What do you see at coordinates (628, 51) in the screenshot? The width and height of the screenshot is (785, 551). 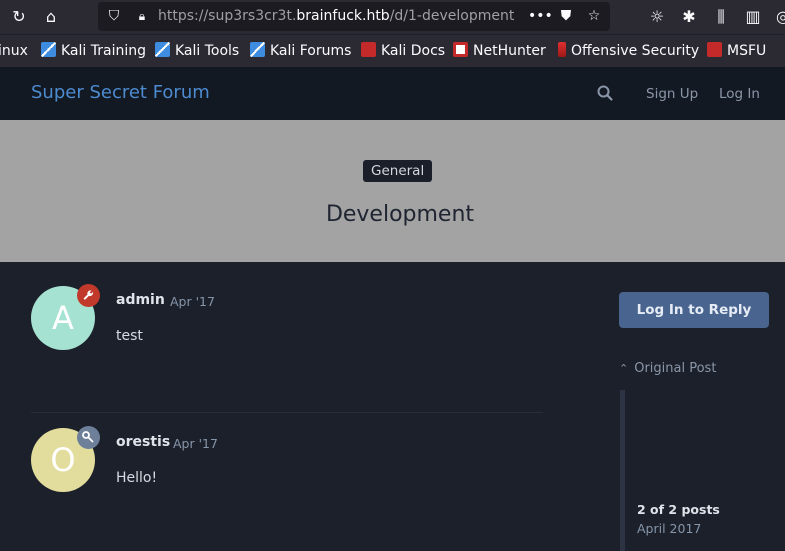 I see `bookmark-offensive-security: Offensive Security` at bounding box center [628, 51].